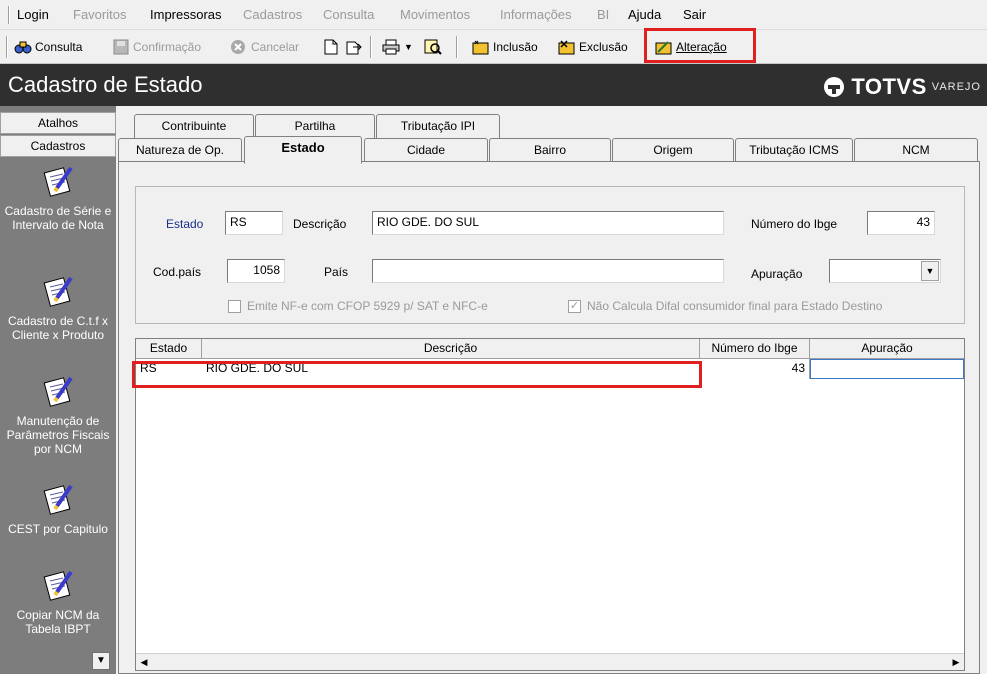 The image size is (987, 674). I want to click on document-export-icon, so click(354, 48).